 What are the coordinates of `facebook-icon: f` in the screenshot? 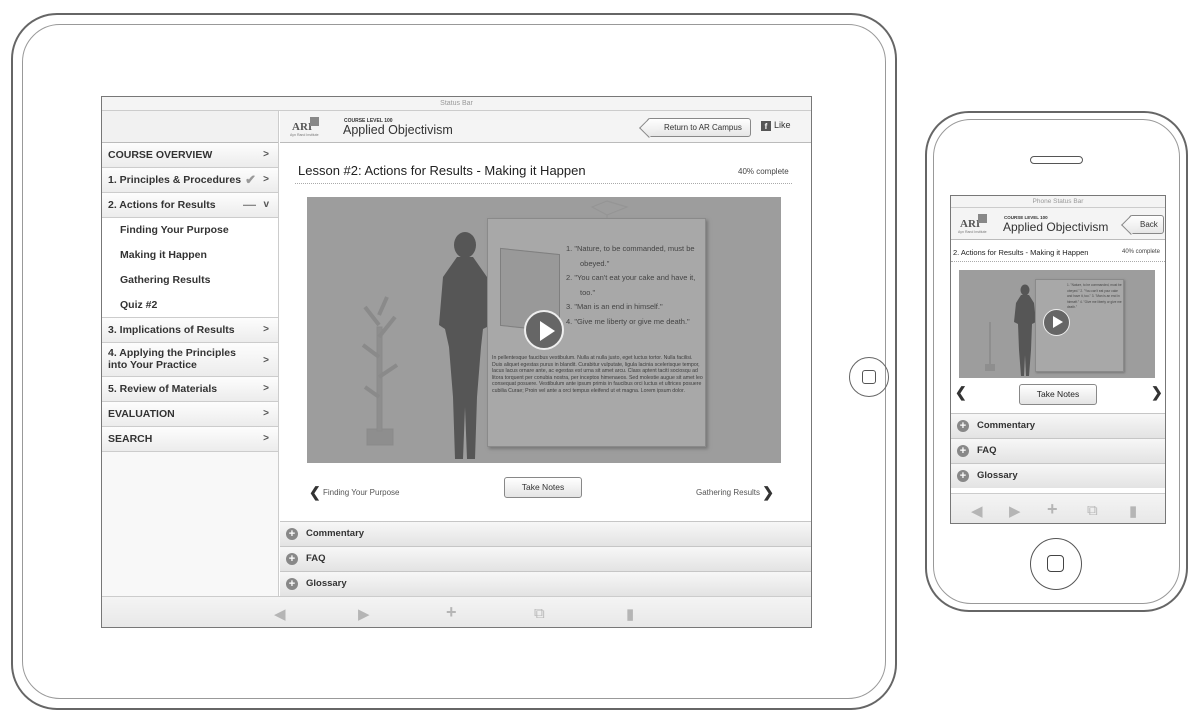 It's located at (766, 126).